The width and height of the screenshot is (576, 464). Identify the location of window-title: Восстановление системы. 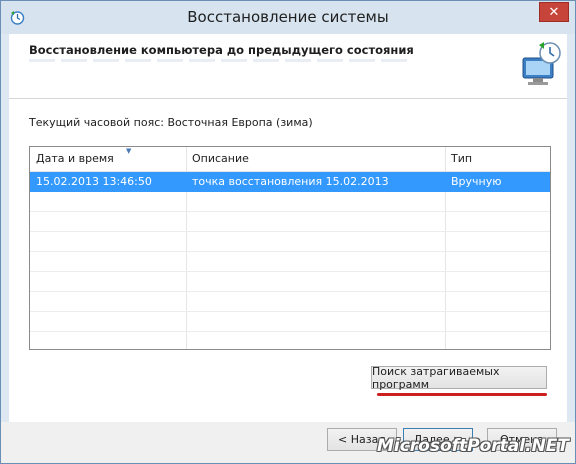
(288, 17).